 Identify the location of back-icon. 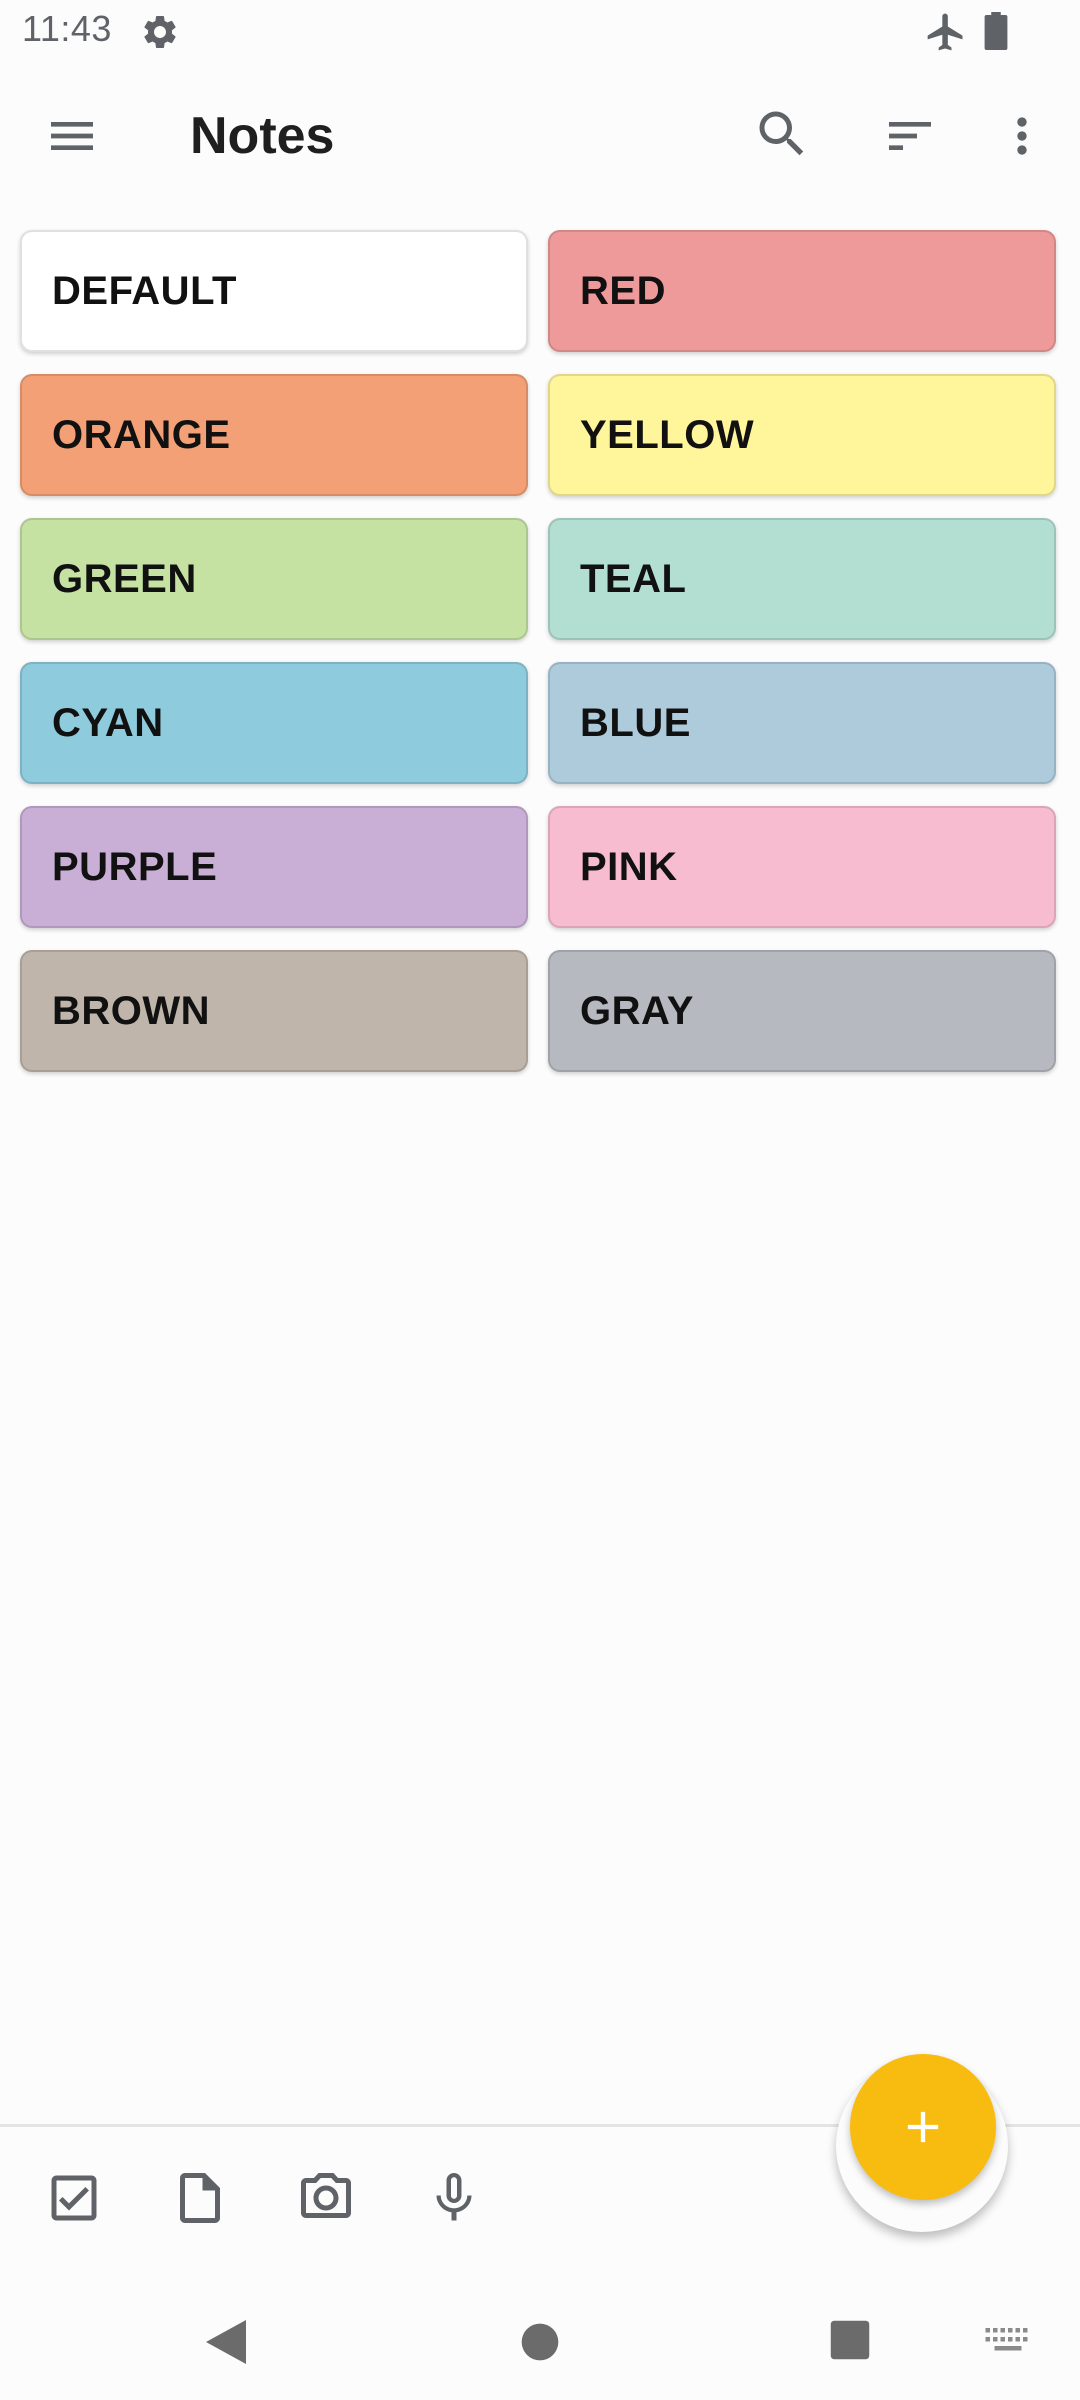
(226, 2342).